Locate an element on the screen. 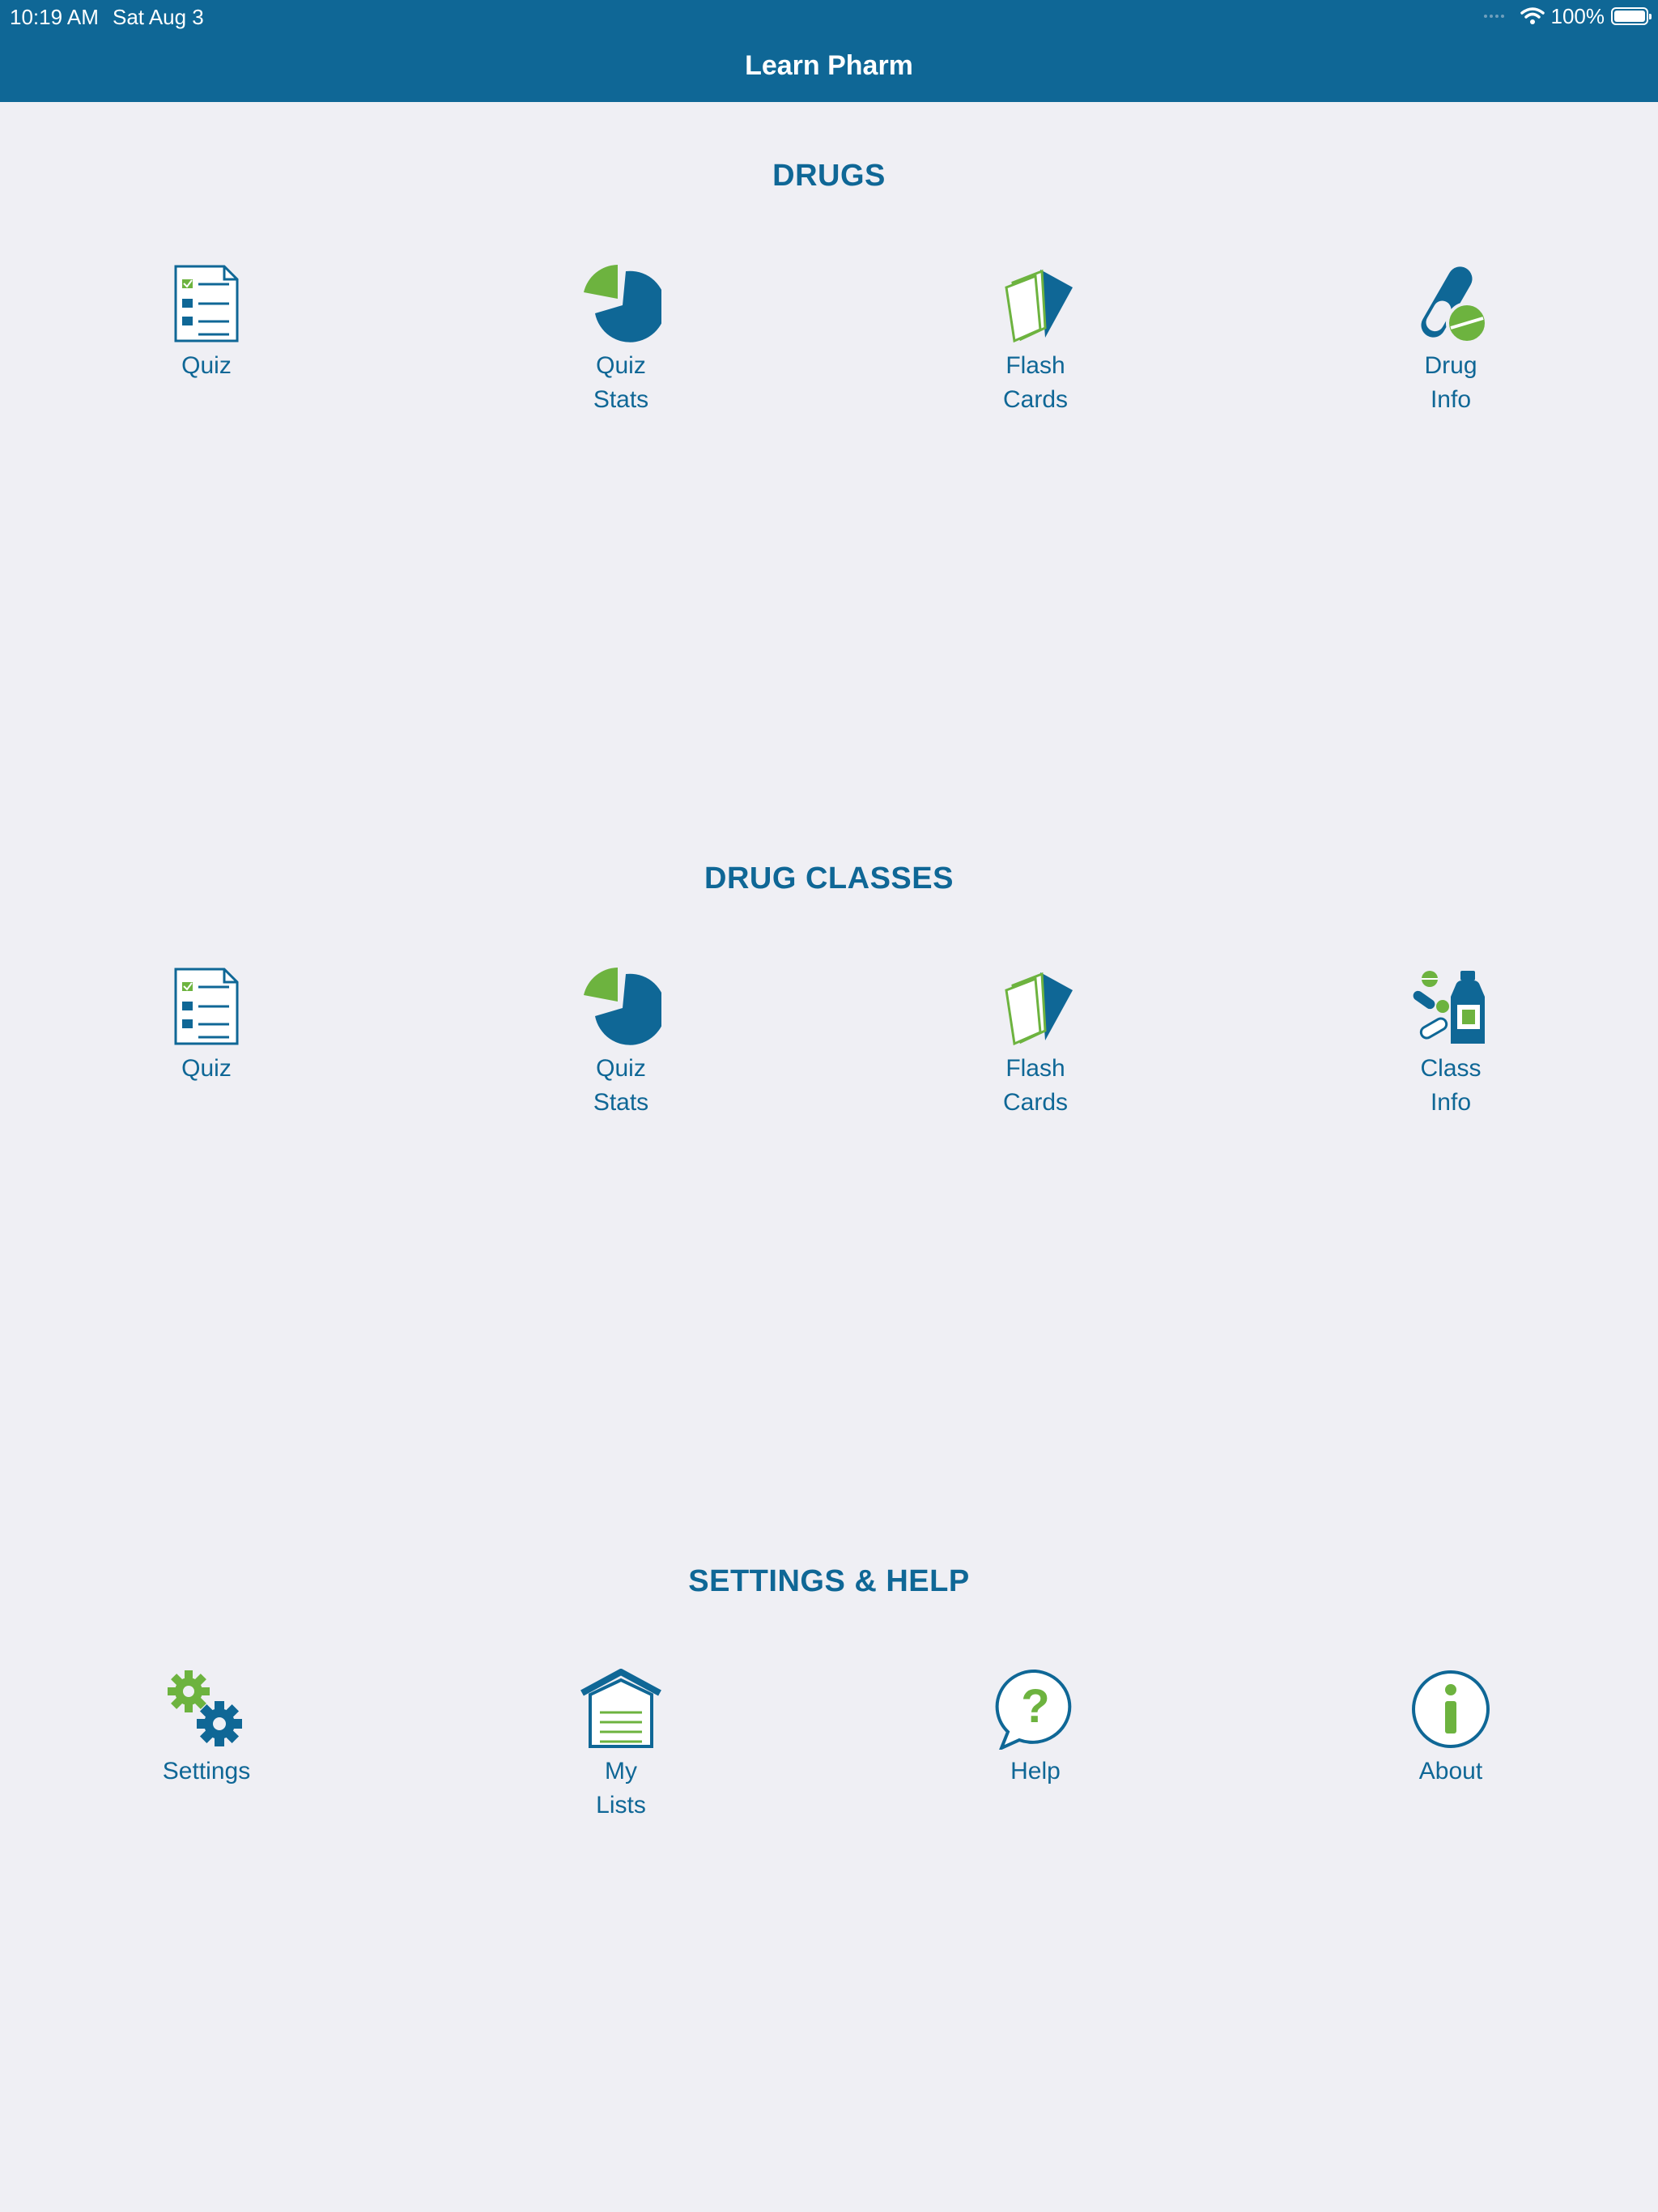  my-lists-button: My Lists is located at coordinates (621, 1746).